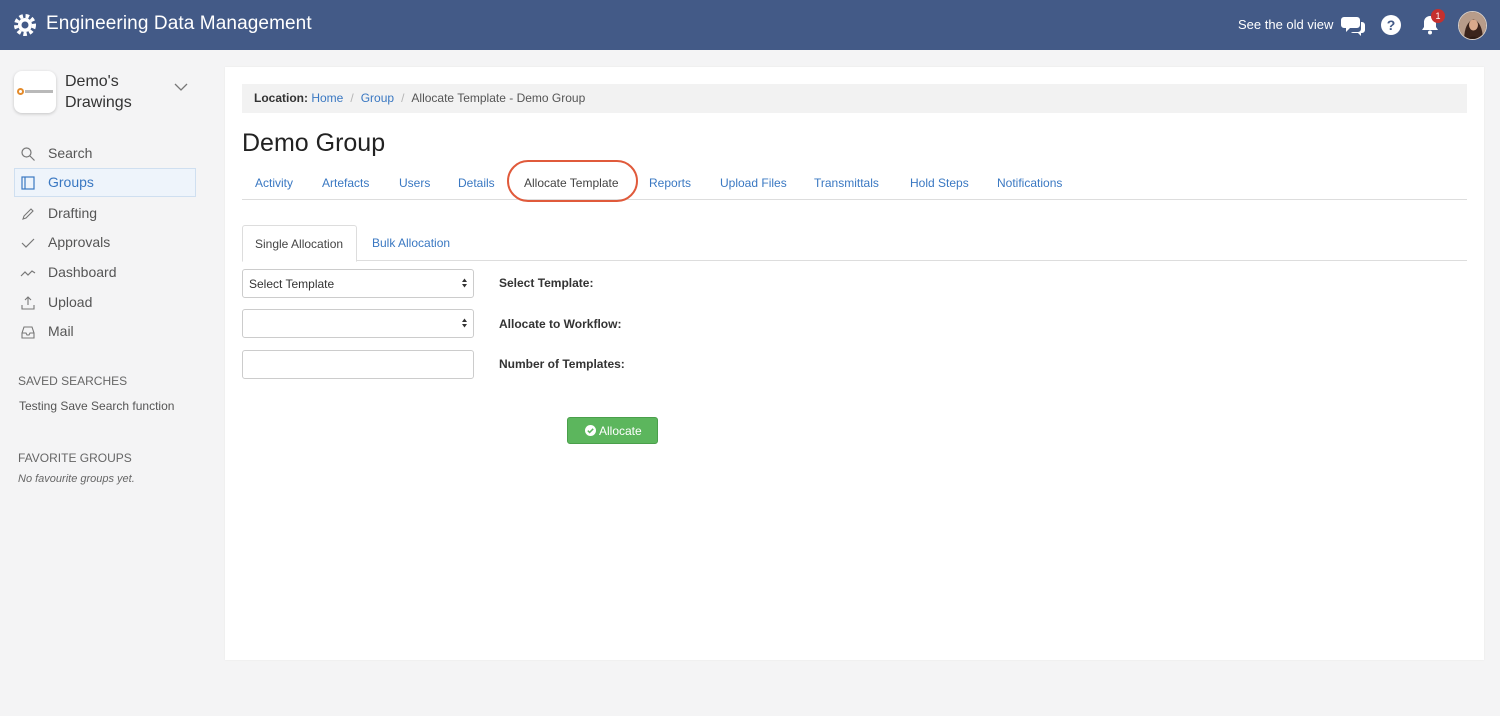 The height and width of the screenshot is (716, 1500). Describe the element at coordinates (1438, 16) in the screenshot. I see `notification-count-badge: 1` at that location.